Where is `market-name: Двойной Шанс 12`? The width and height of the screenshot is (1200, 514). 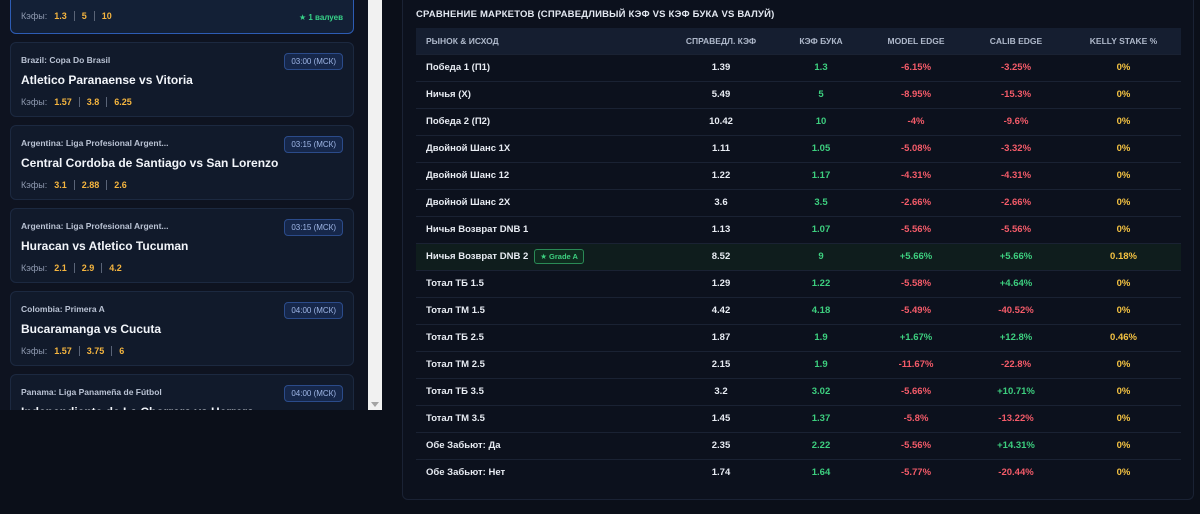 market-name: Двойной Шанс 12 is located at coordinates (541, 175).